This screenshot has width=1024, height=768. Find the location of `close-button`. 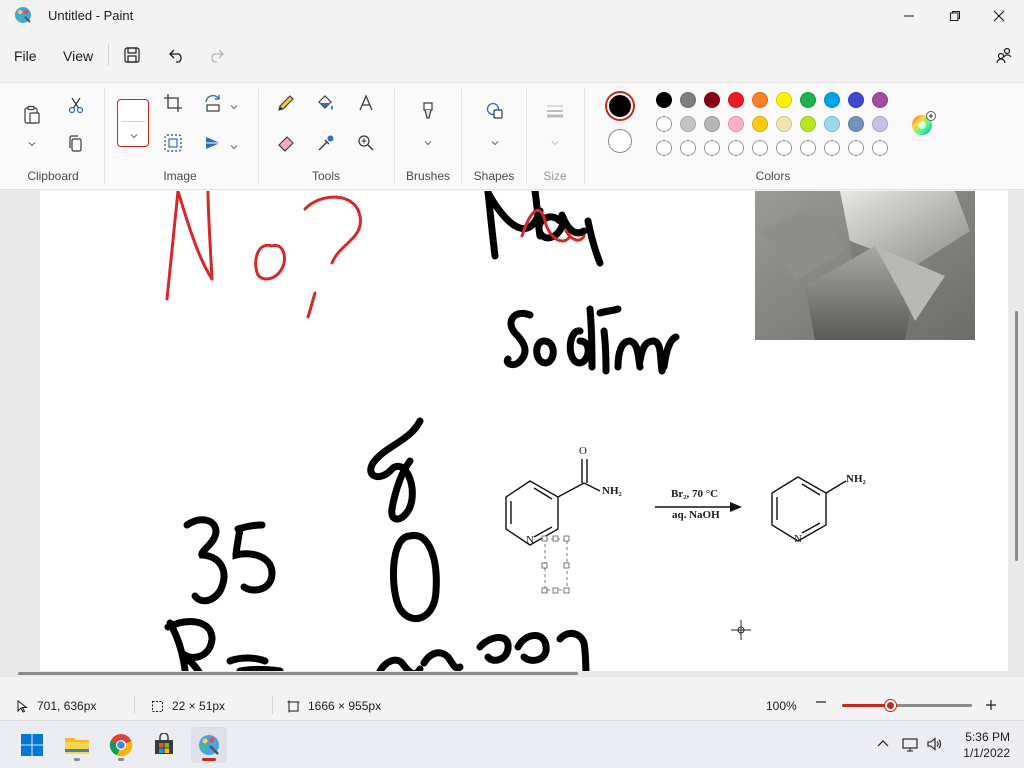

close-button is located at coordinates (999, 16).